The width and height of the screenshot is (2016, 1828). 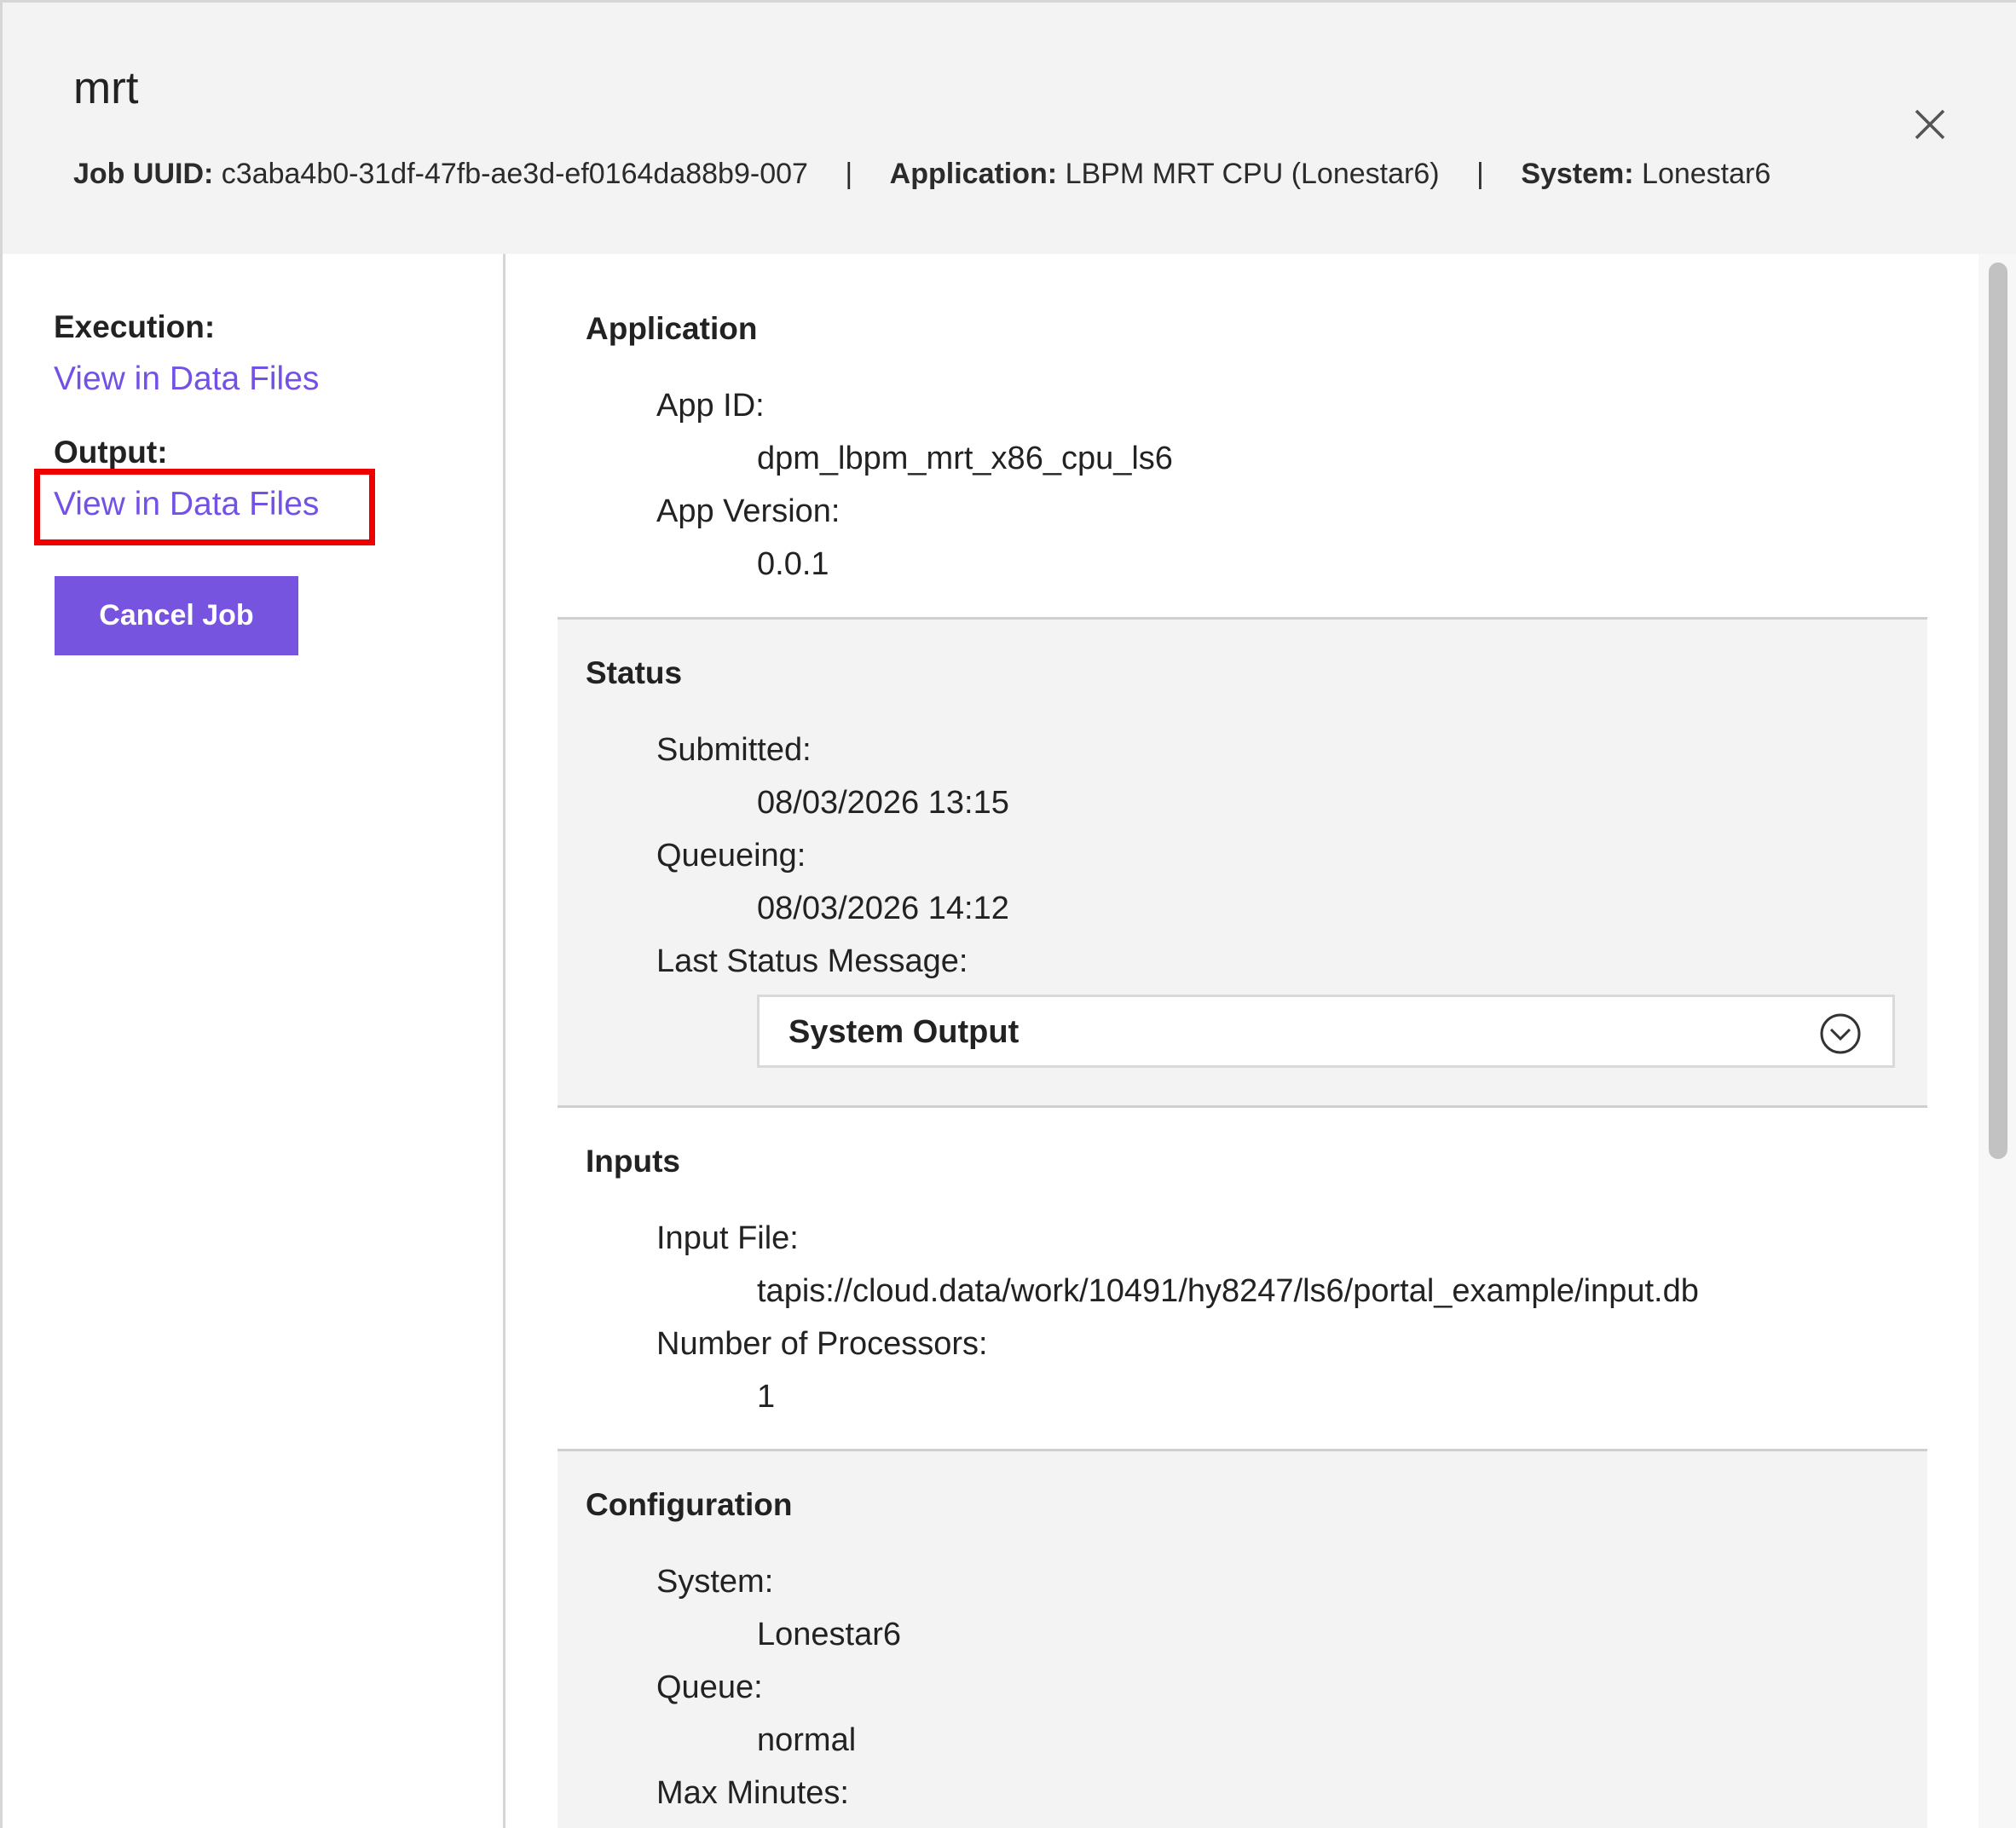 What do you see at coordinates (883, 908) in the screenshot?
I see `queueing-value: 08/03/2026 14:12` at bounding box center [883, 908].